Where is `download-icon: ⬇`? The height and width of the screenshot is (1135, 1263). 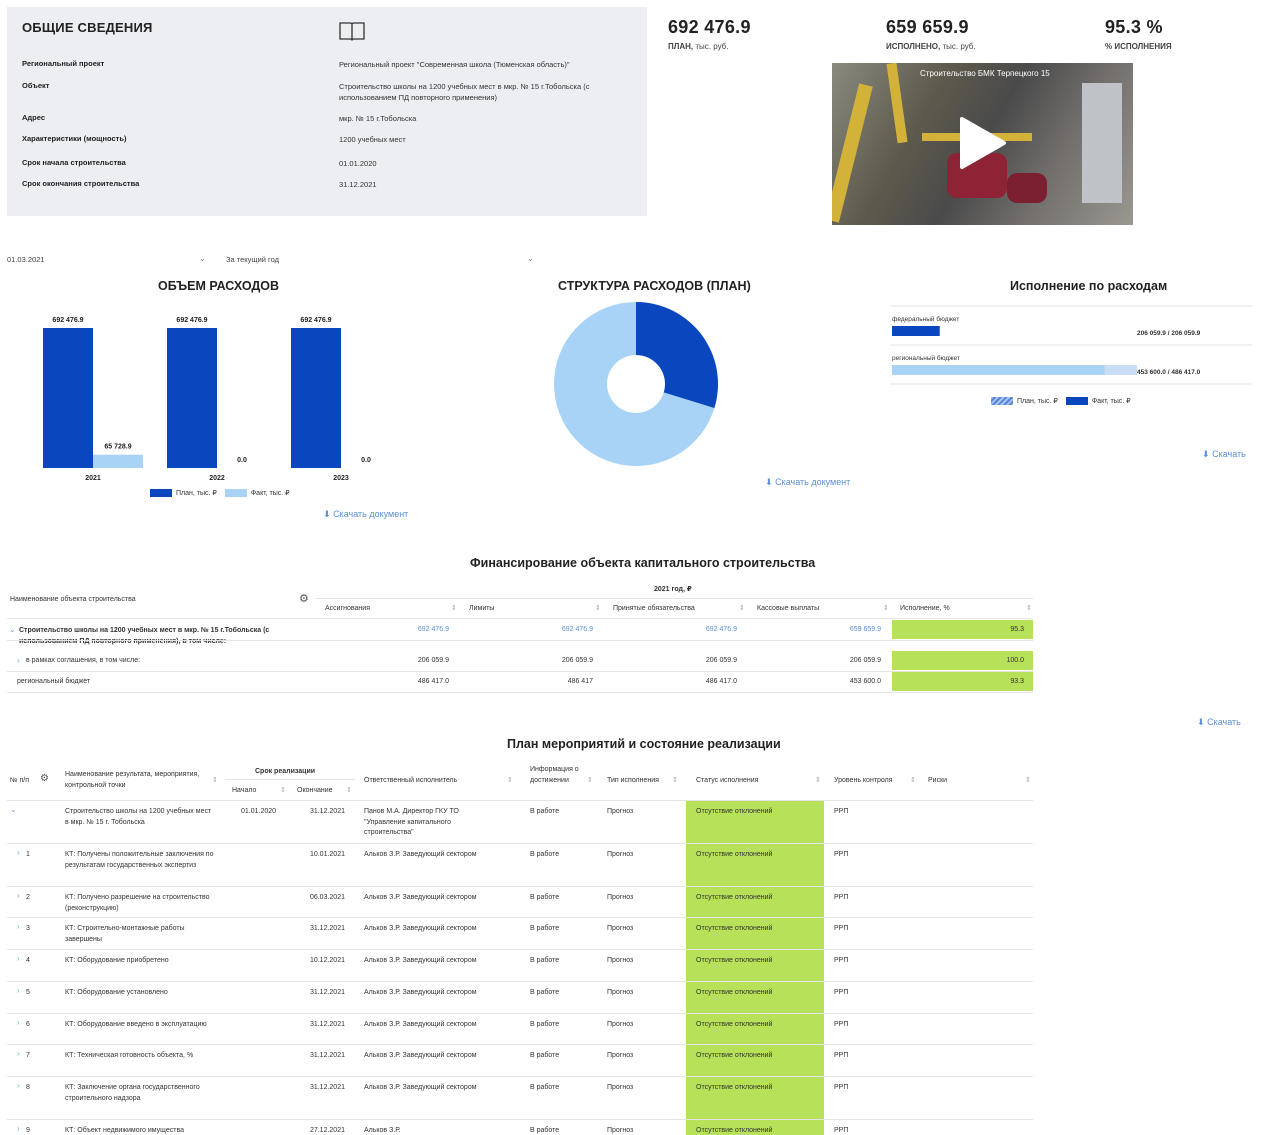
download-icon: ⬇ is located at coordinates (327, 514).